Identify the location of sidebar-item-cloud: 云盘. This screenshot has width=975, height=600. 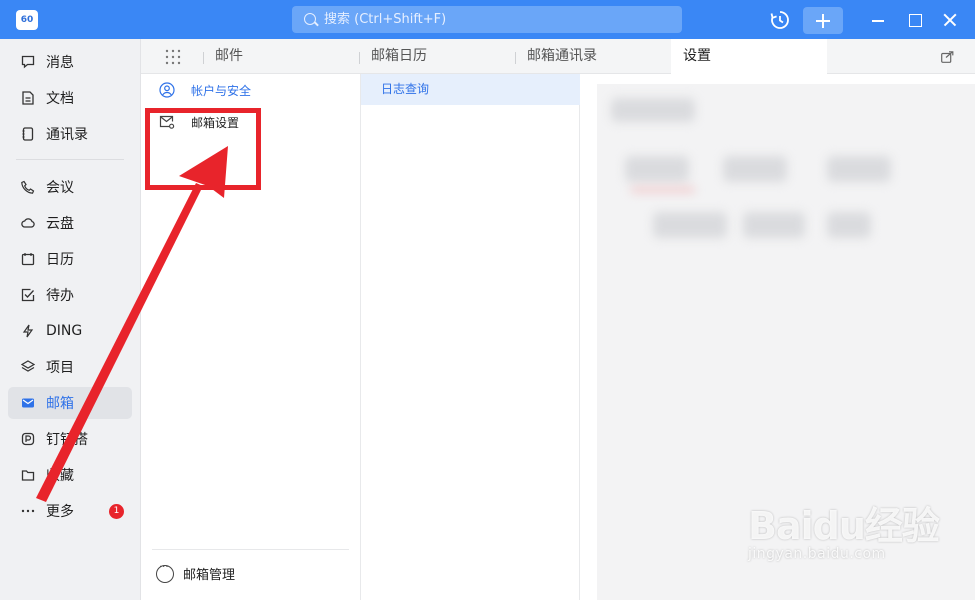
(70, 223).